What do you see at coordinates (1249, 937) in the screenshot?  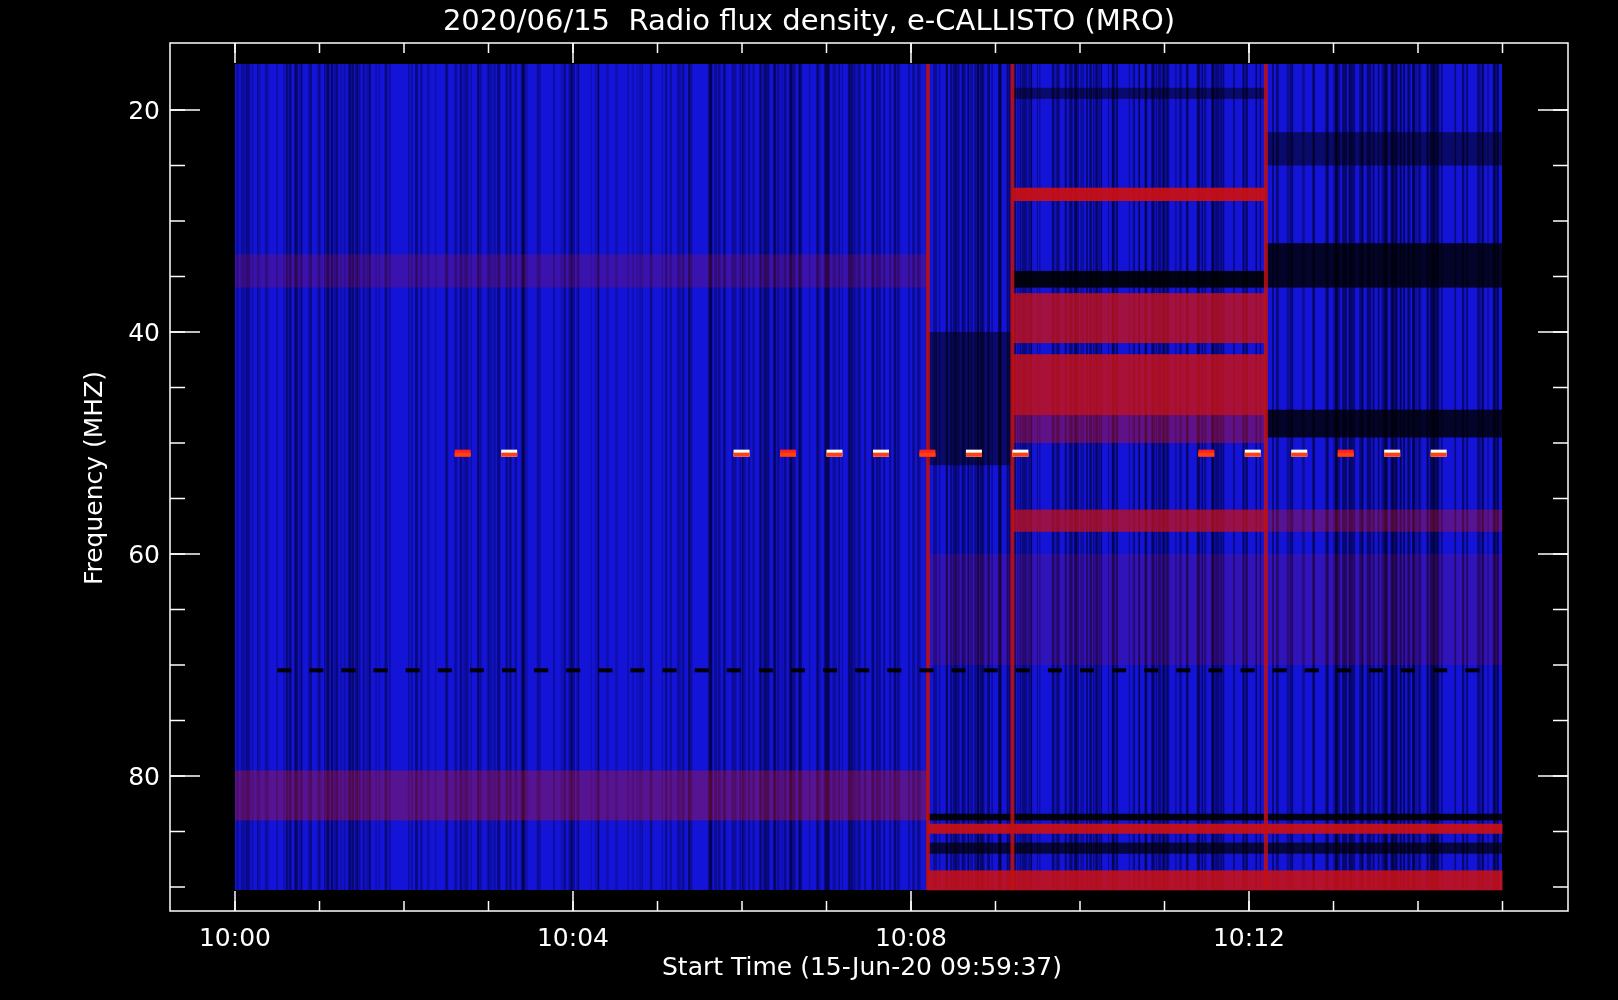 I see `axis-tick-label: 10:12` at bounding box center [1249, 937].